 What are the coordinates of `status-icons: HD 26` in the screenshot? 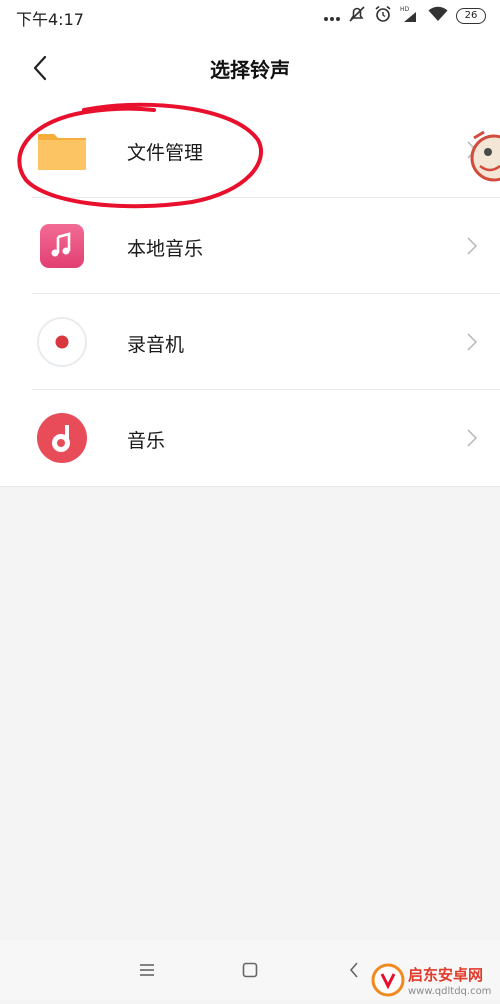 It's located at (405, 16).